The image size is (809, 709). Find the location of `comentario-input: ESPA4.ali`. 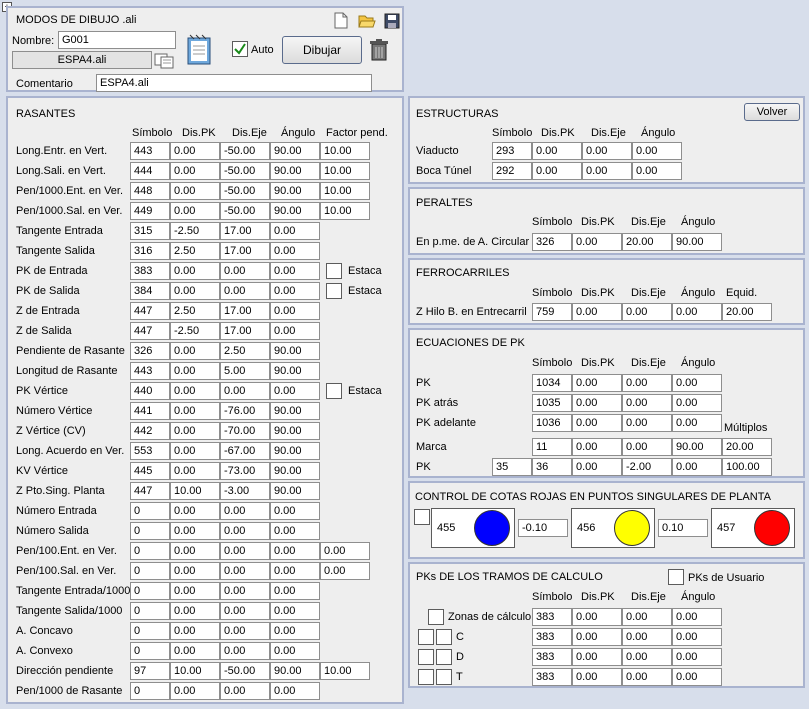

comentario-input: ESPA4.ali is located at coordinates (234, 83).